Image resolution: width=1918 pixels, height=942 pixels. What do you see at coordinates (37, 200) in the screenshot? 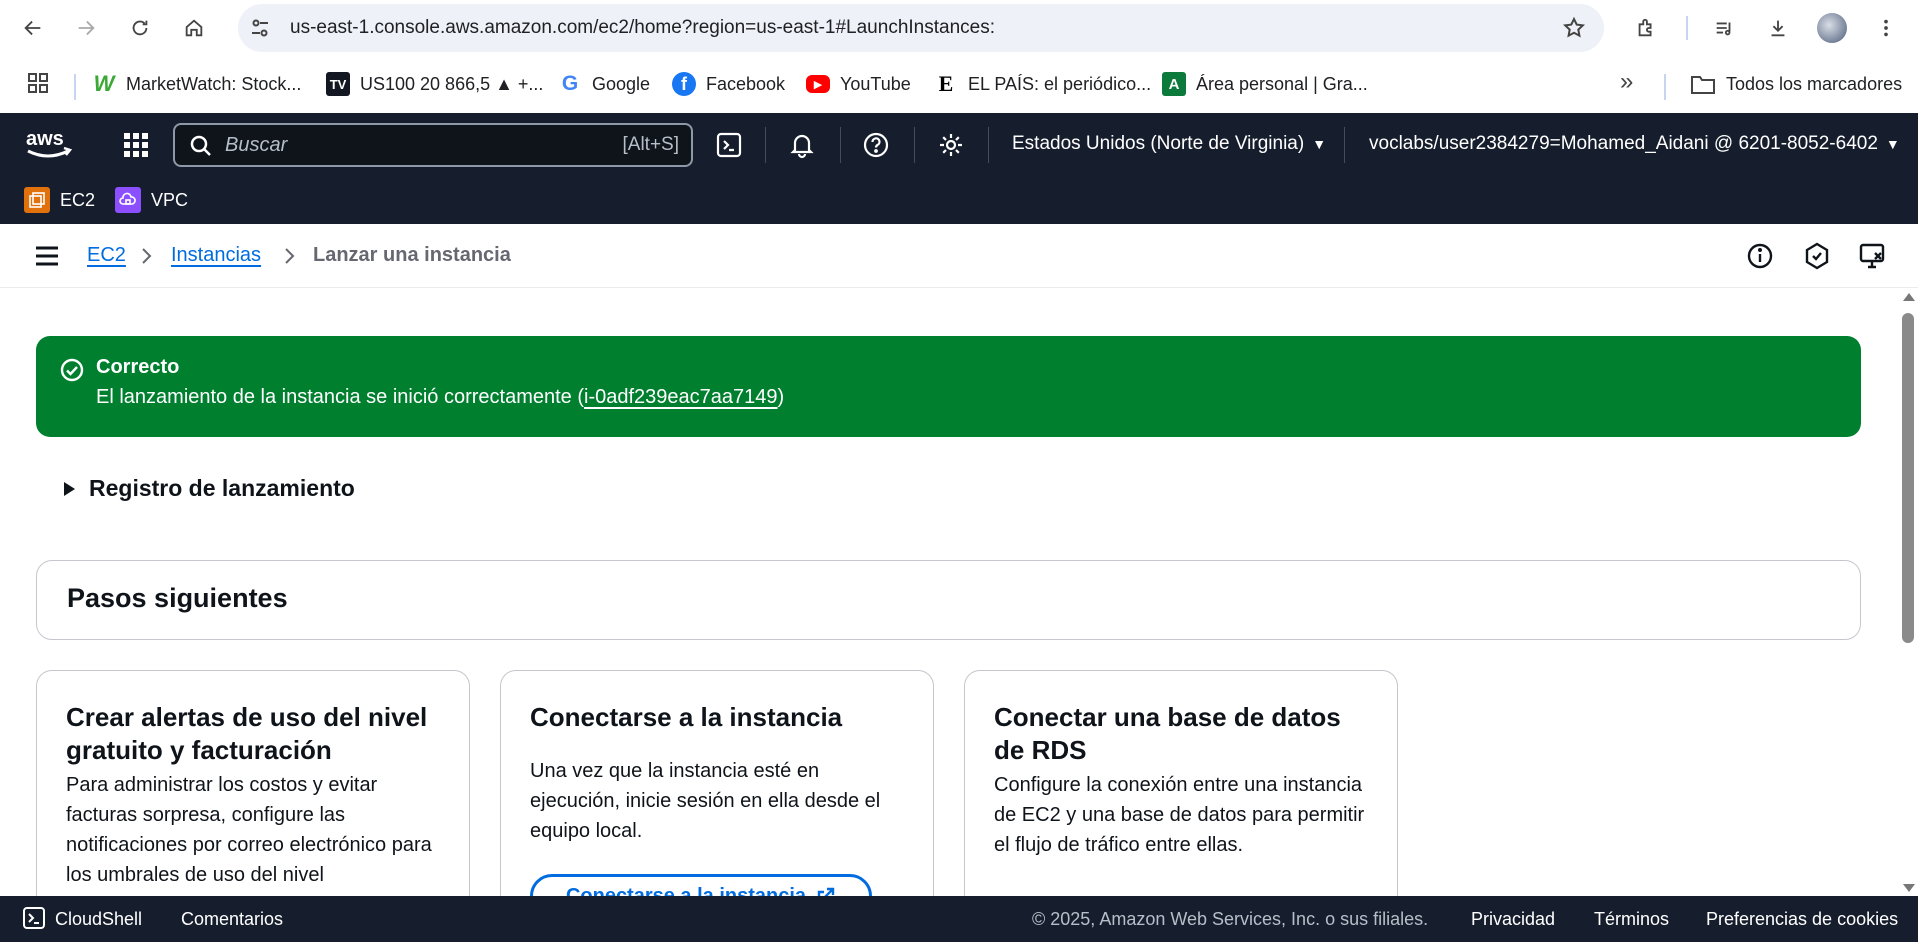
I see `ec2-service-icon` at bounding box center [37, 200].